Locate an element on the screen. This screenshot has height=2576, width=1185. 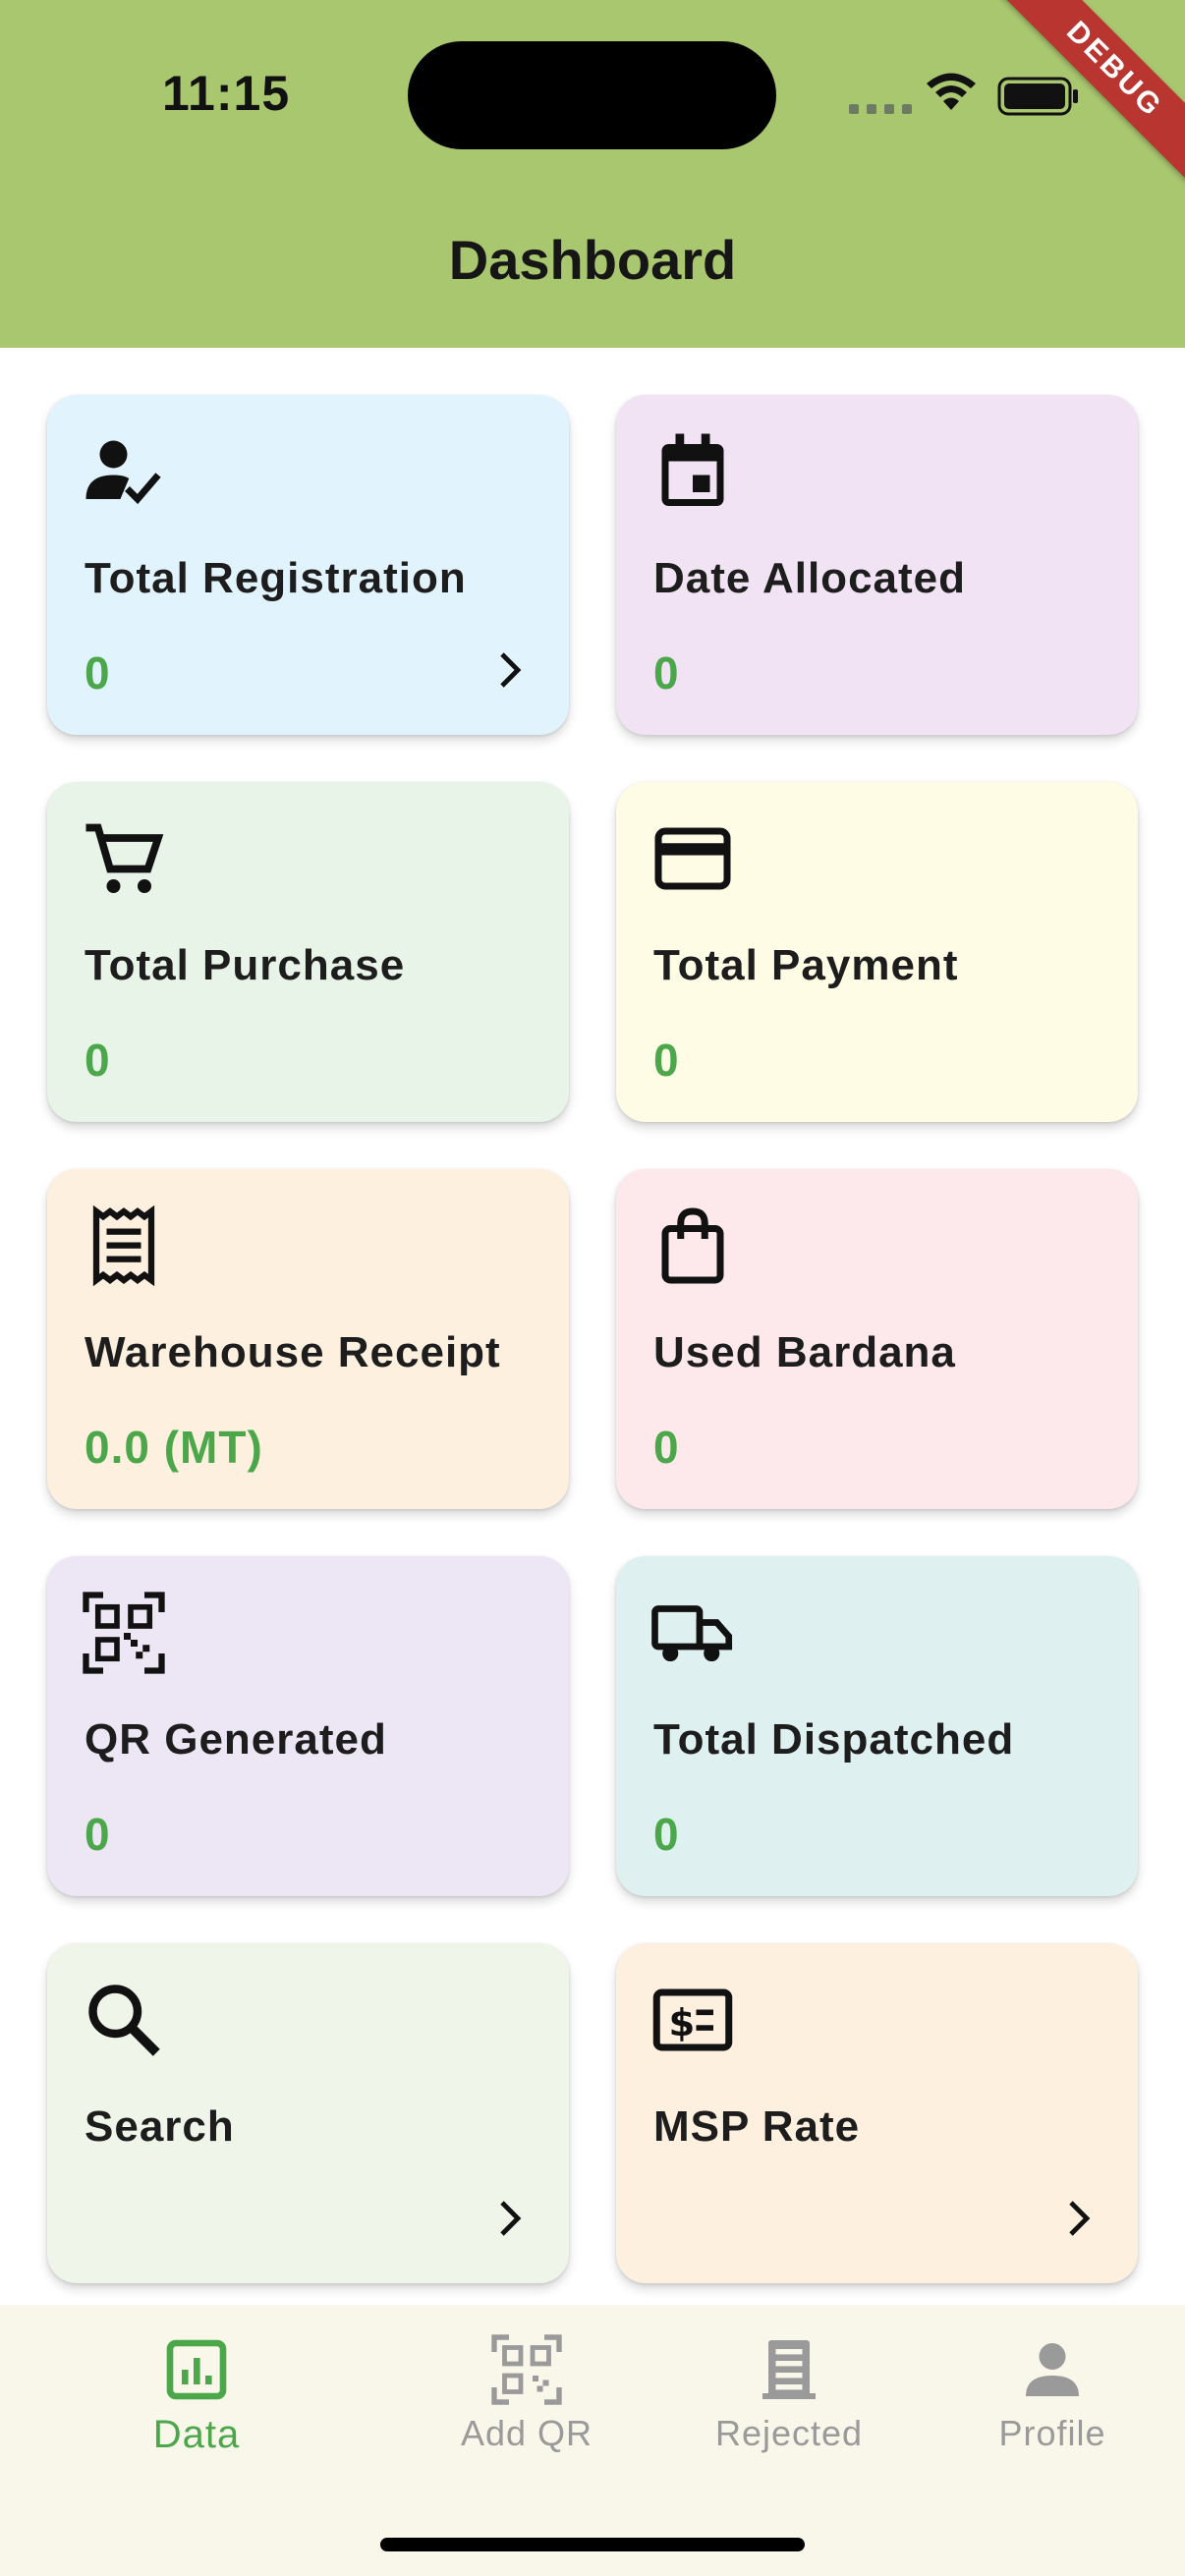
card-total-payment: Total Payment 0 is located at coordinates (877, 952).